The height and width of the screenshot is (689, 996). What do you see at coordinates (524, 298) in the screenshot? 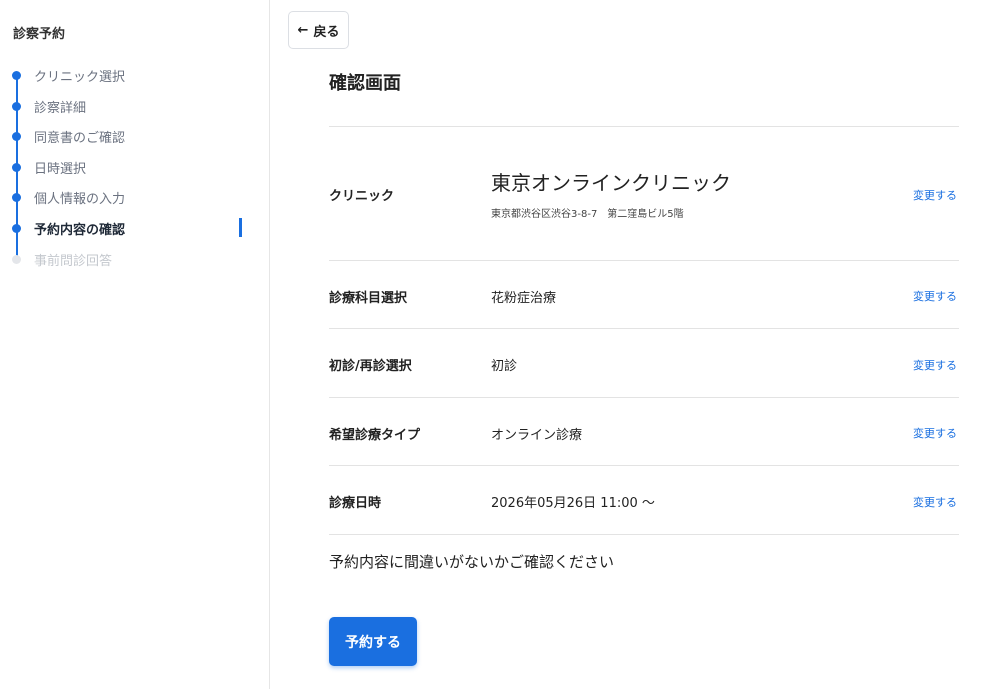
I see `department-value: 花粉症治療` at bounding box center [524, 298].